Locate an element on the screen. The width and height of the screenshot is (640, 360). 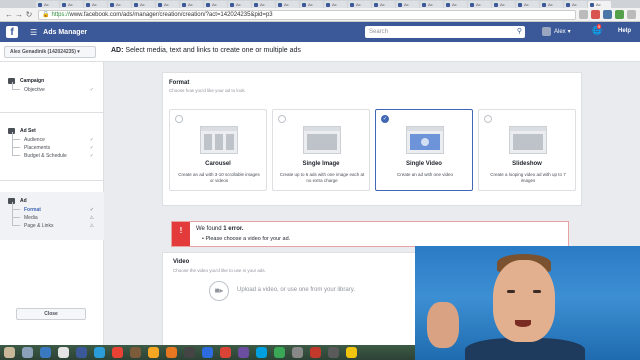
error-message: • Please choose a video for your ad. is located at coordinates (246, 239).